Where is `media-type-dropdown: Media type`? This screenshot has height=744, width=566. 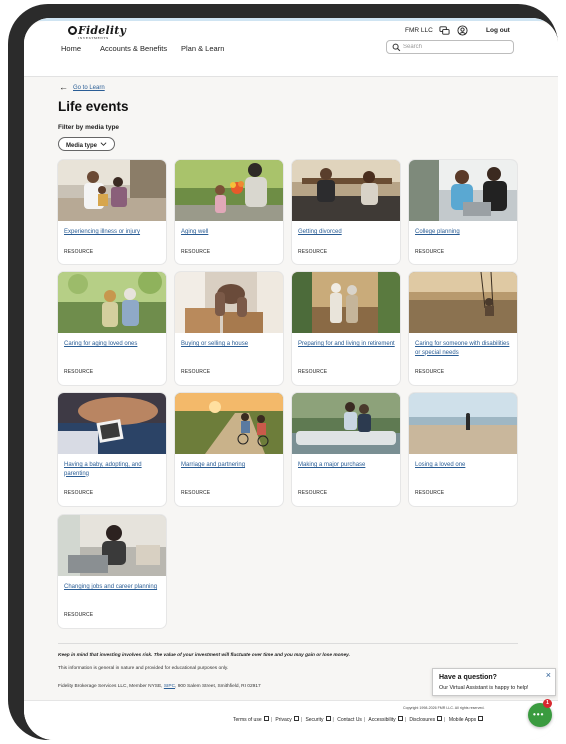 media-type-dropdown: Media type is located at coordinates (86, 144).